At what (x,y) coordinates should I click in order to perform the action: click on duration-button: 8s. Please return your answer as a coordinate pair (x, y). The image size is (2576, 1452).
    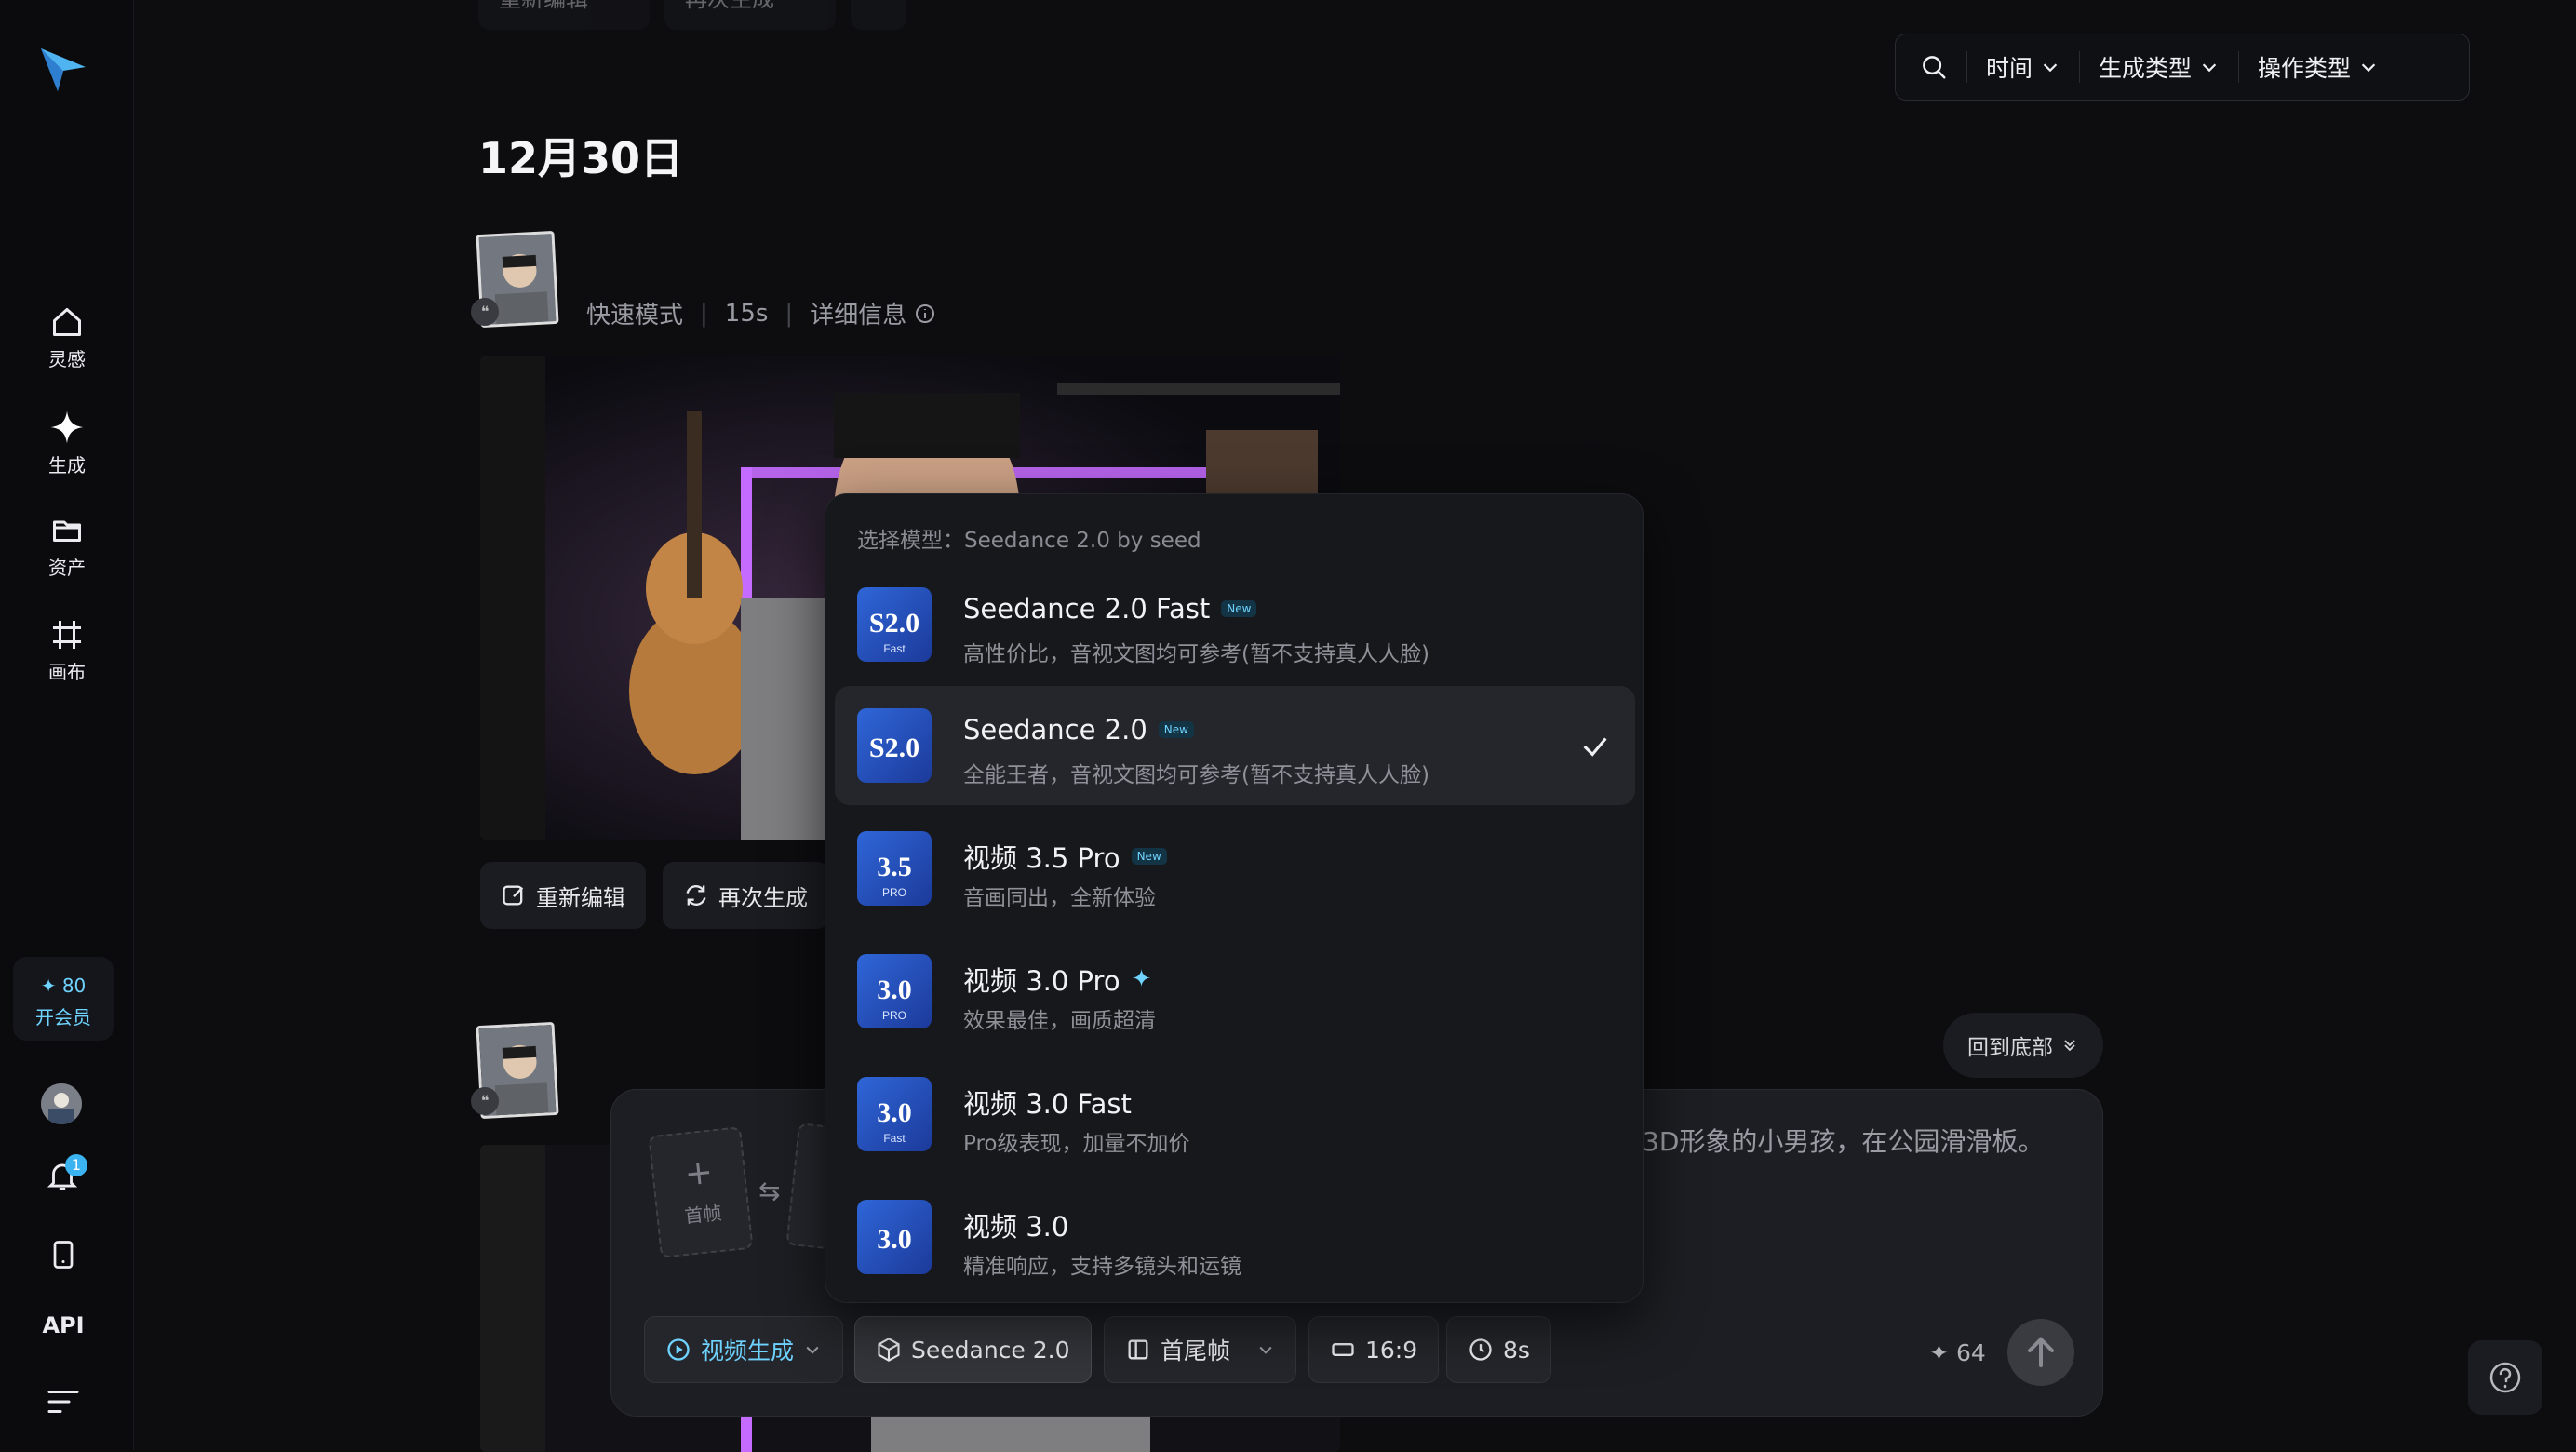
    Looking at the image, I should click on (1498, 1349).